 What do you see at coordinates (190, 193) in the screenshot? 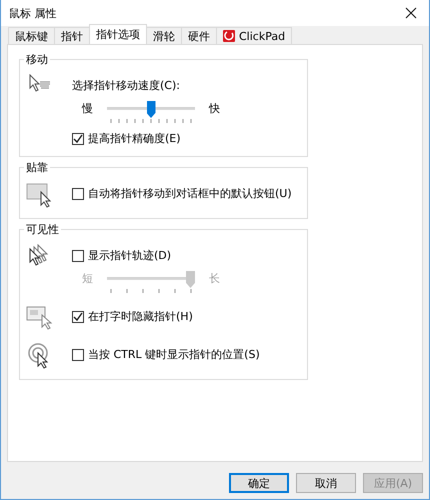
I see `checkbox-label: 自动将指针移动到对话框中的默认按钮(U)` at bounding box center [190, 193].